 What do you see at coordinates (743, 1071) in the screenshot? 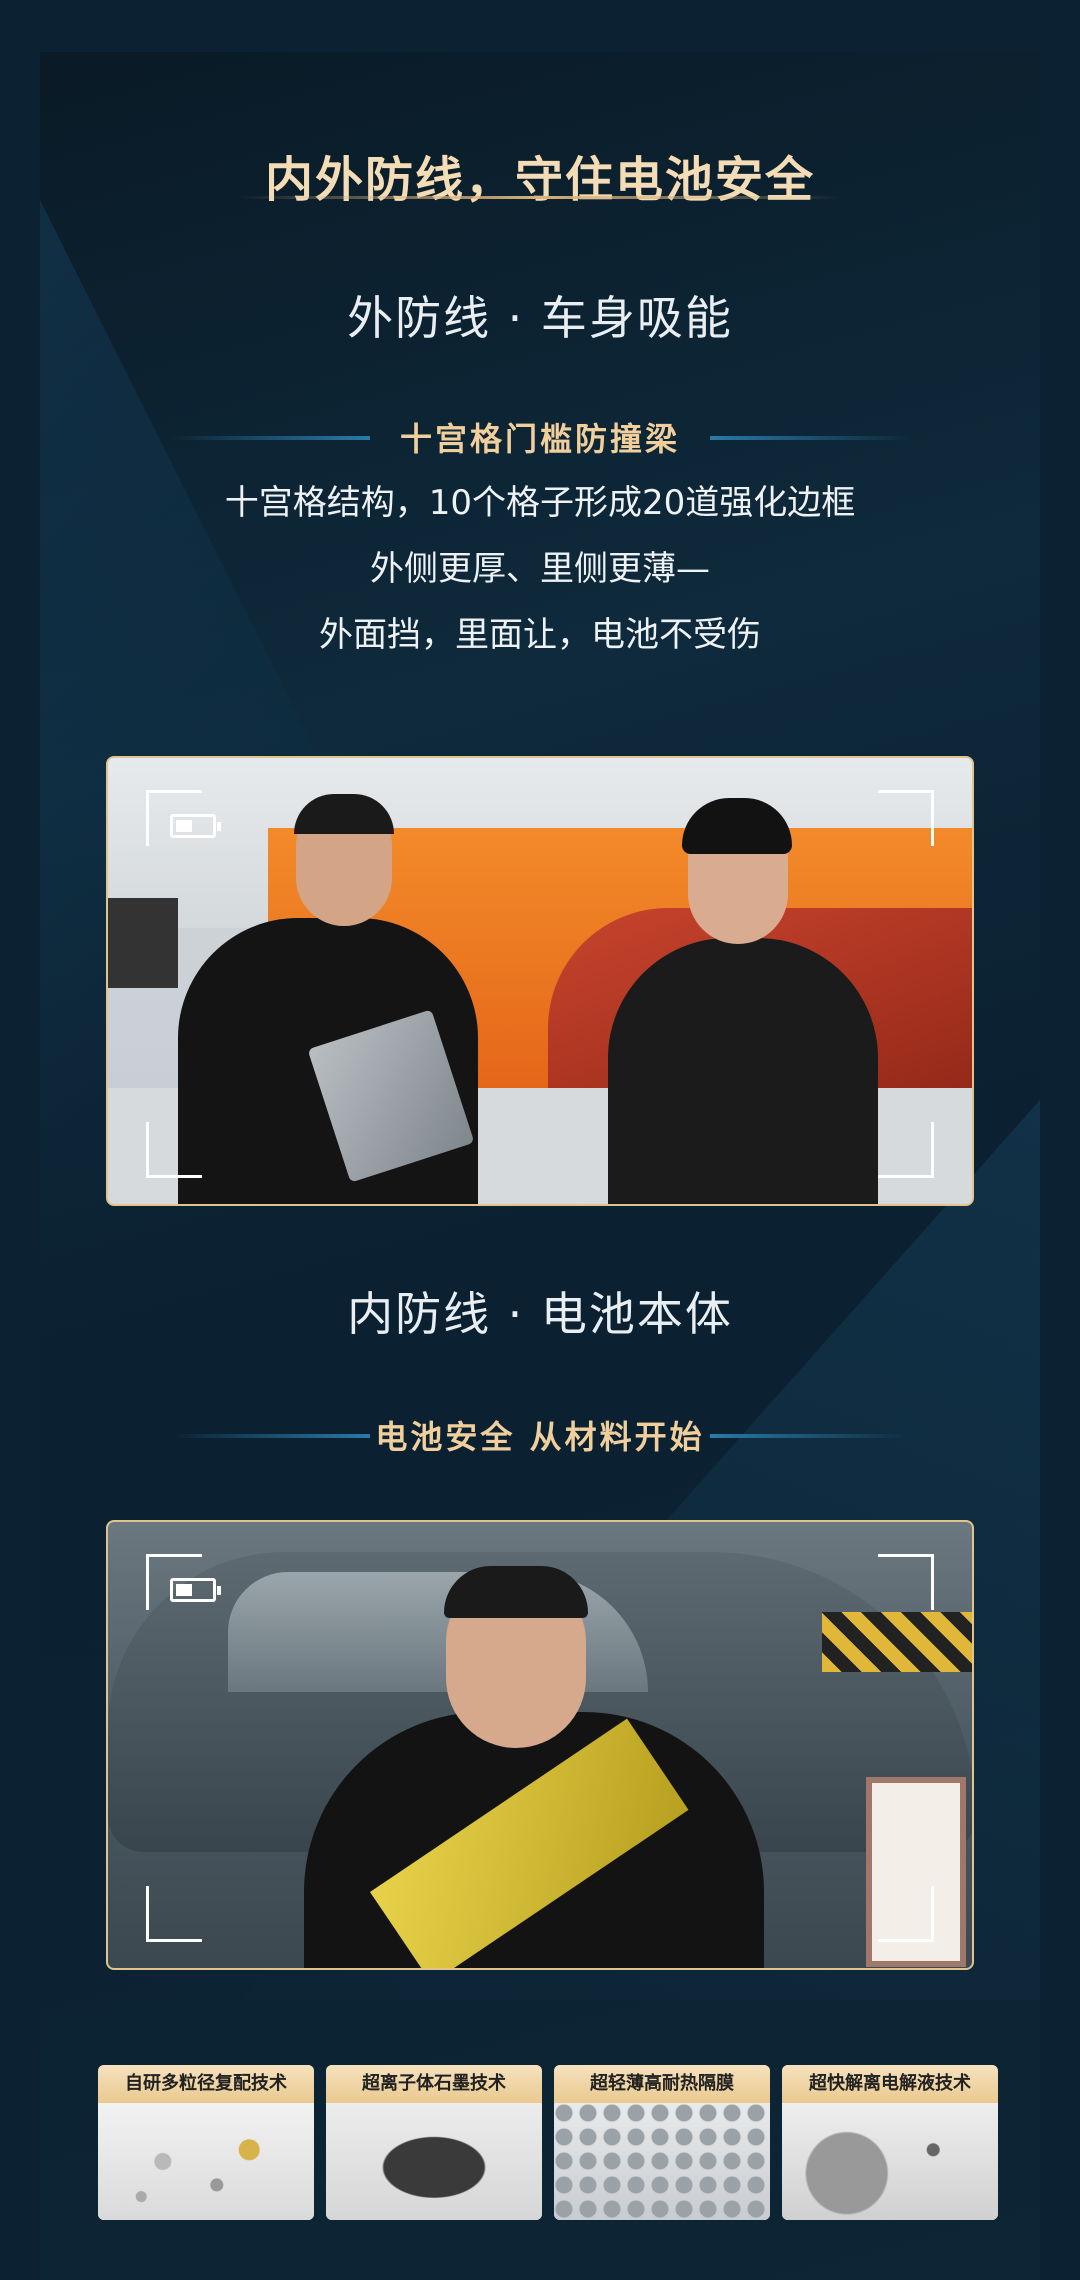
I see `presenter-right` at bounding box center [743, 1071].